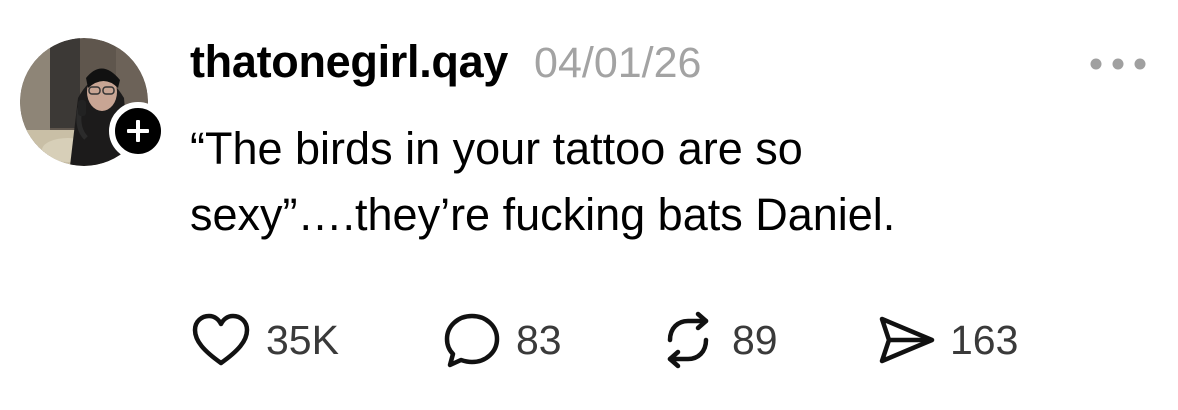 Image resolution: width=1178 pixels, height=410 pixels. Describe the element at coordinates (755, 339) in the screenshot. I see `repost-count: 89` at that location.